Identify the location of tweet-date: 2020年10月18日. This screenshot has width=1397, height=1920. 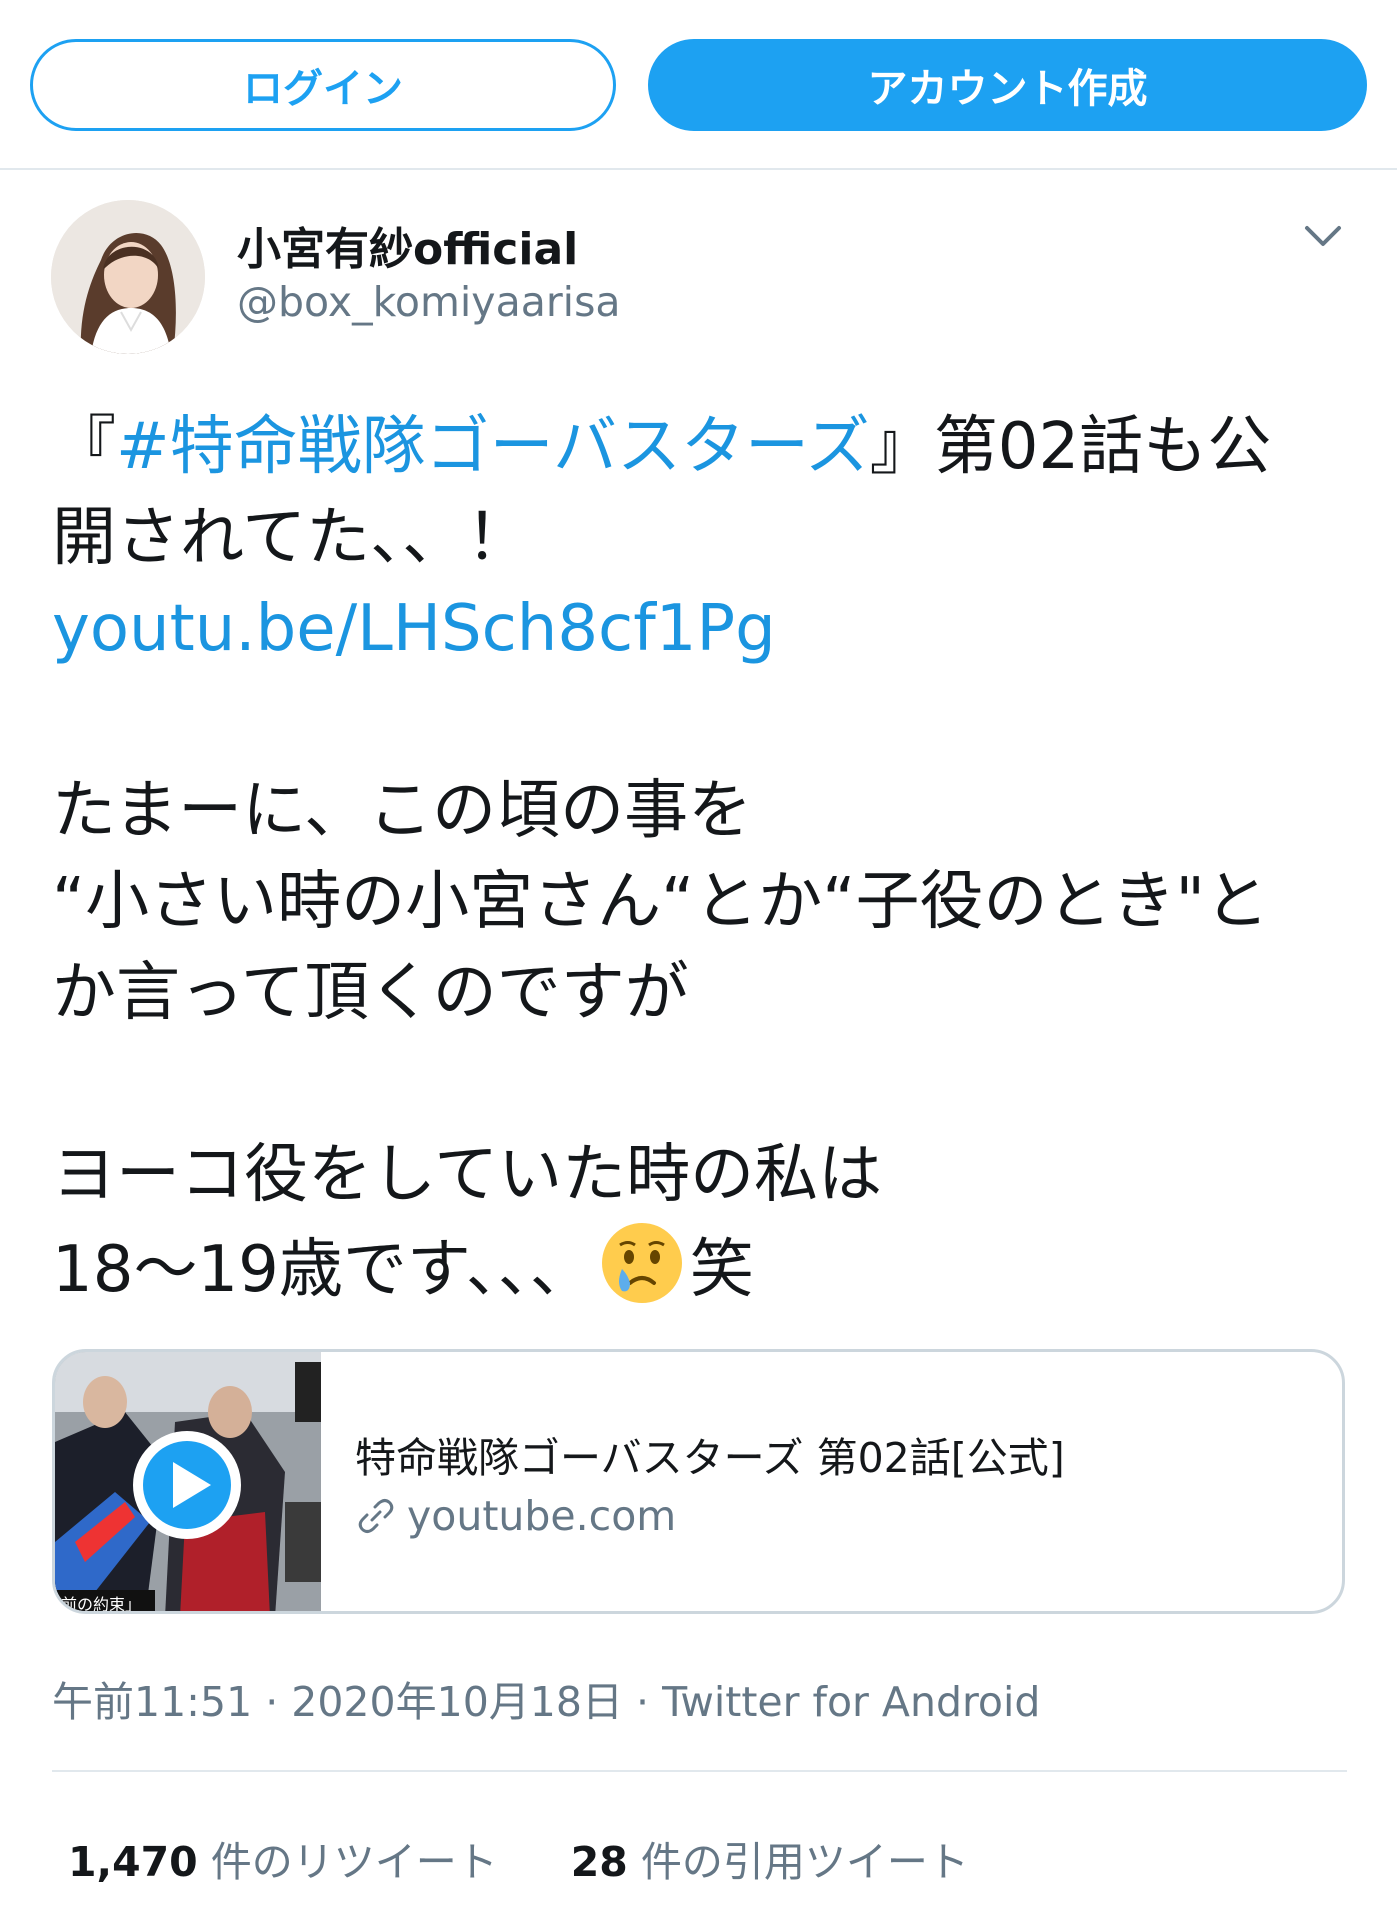
(457, 1702).